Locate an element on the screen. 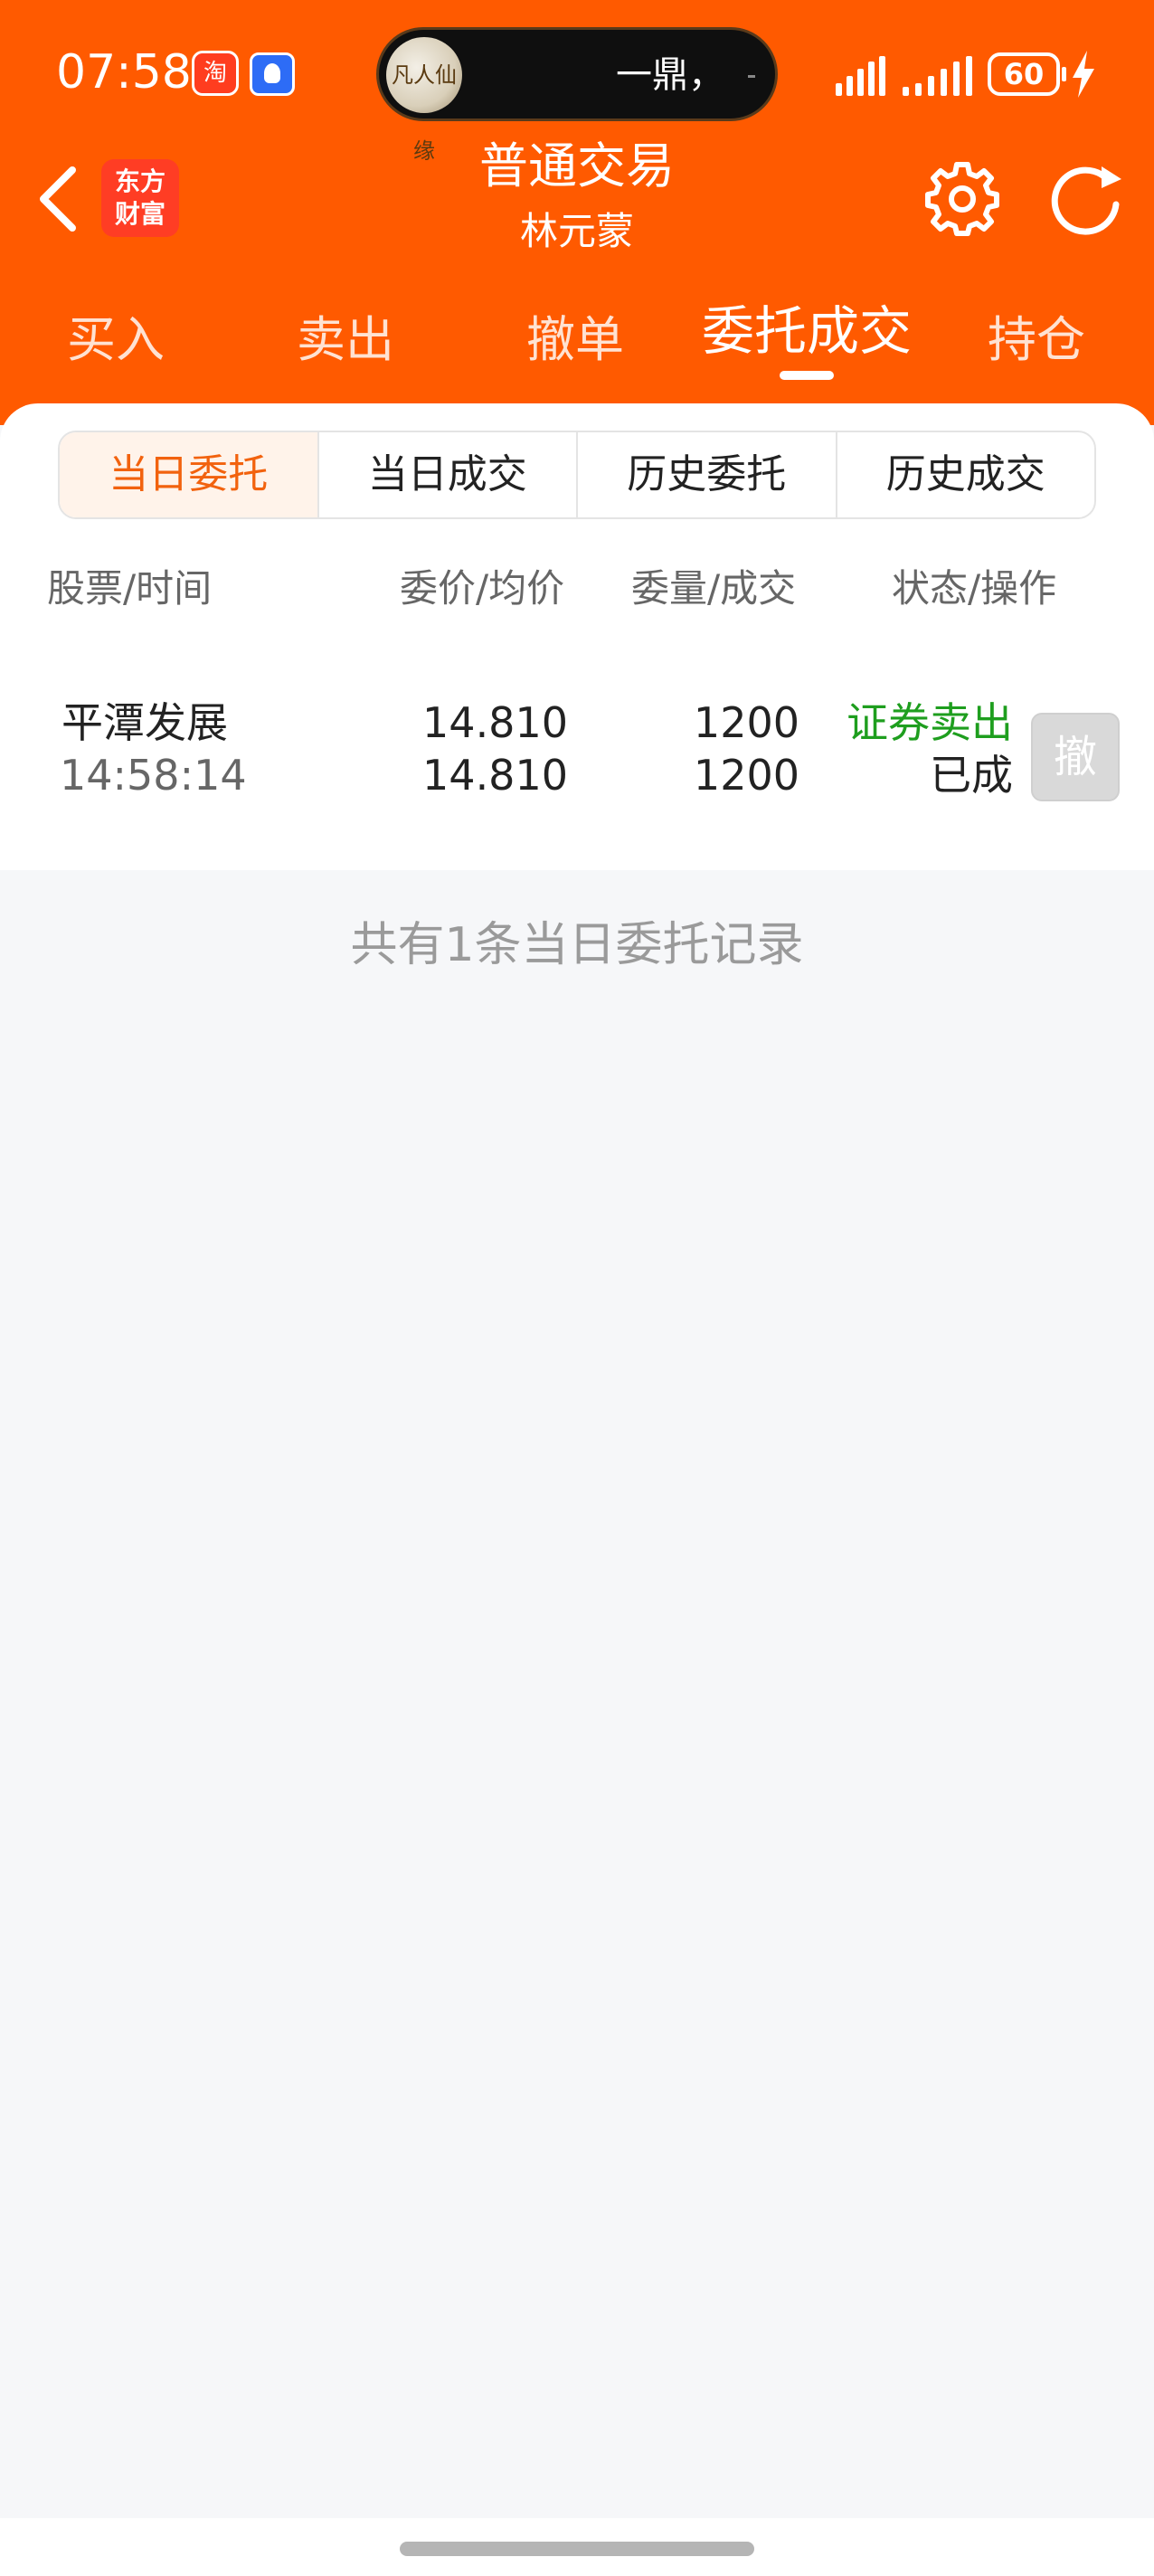 This screenshot has width=1154, height=2576. col-price: 委价/均价 is located at coordinates (483, 589).